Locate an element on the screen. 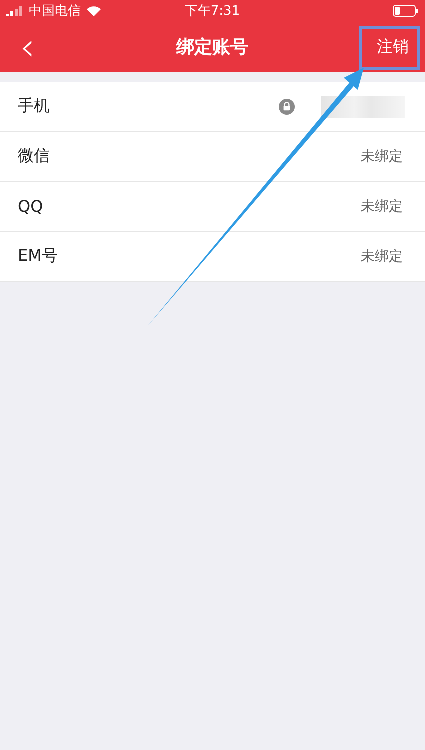  highlight-frame is located at coordinates (390, 48).